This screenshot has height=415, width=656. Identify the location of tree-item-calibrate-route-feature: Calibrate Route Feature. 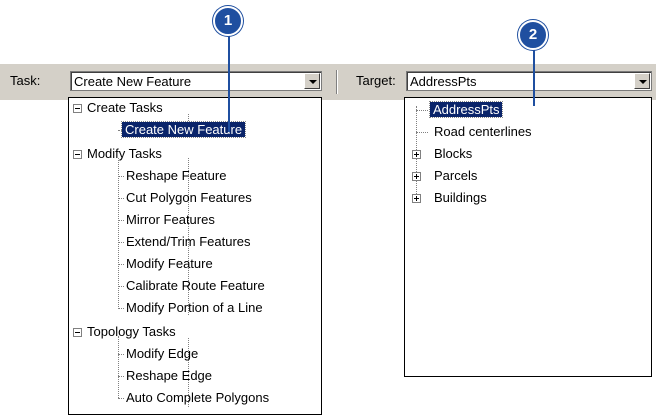
(195, 286).